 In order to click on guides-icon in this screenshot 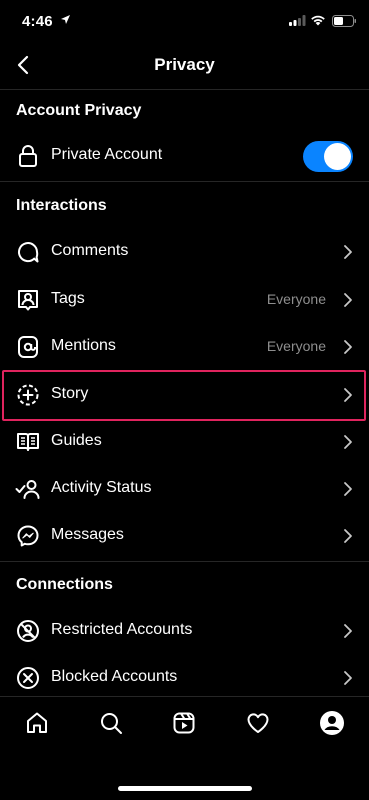, I will do `click(28, 442)`.